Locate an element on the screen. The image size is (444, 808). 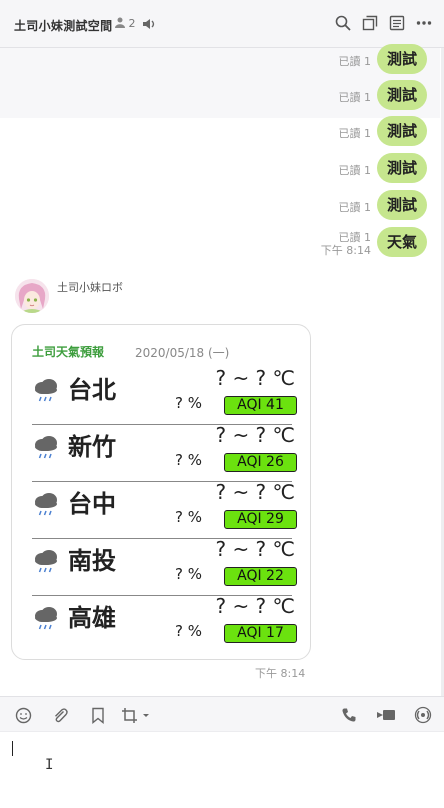
person-icon is located at coordinates (120, 22).